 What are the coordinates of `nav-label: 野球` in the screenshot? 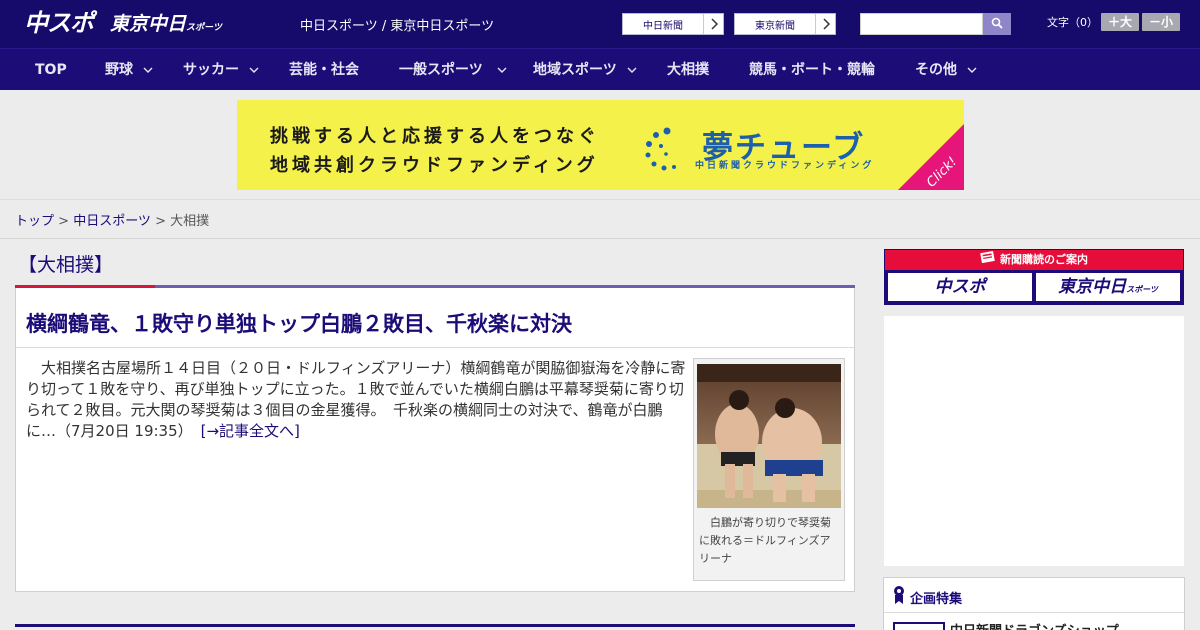 It's located at (119, 70).